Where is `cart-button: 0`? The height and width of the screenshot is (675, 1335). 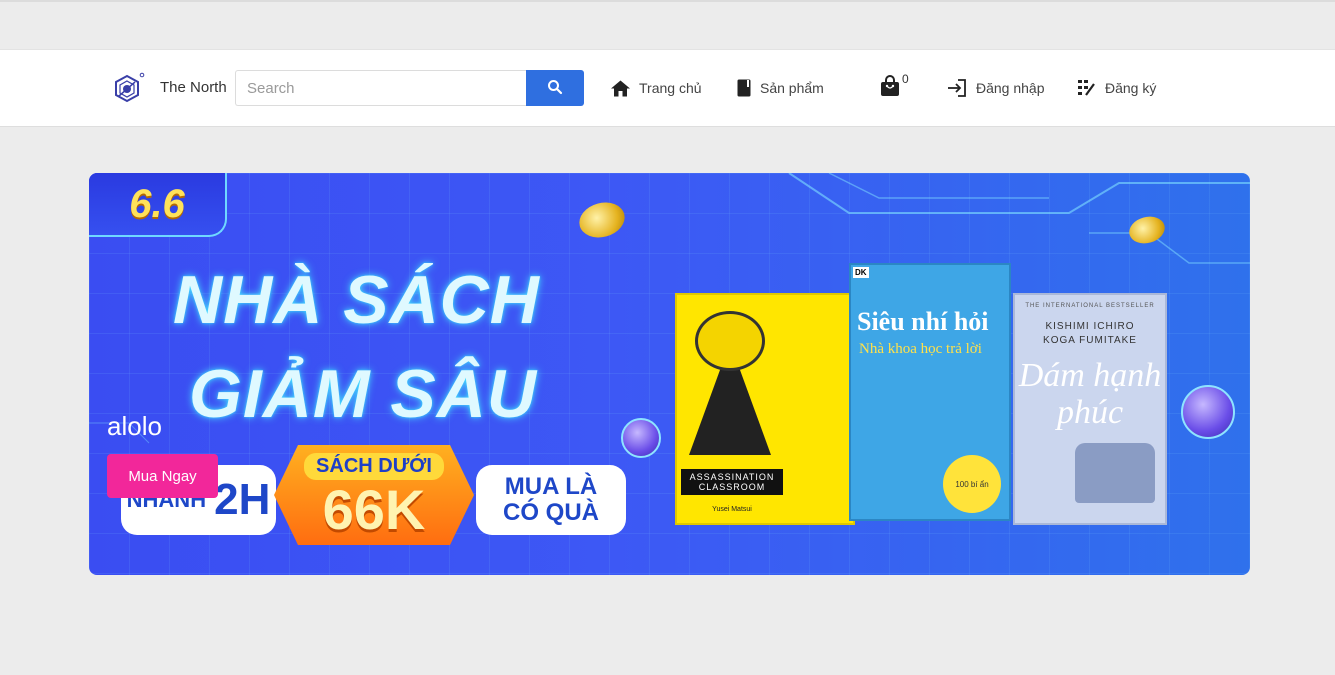 cart-button: 0 is located at coordinates (896, 87).